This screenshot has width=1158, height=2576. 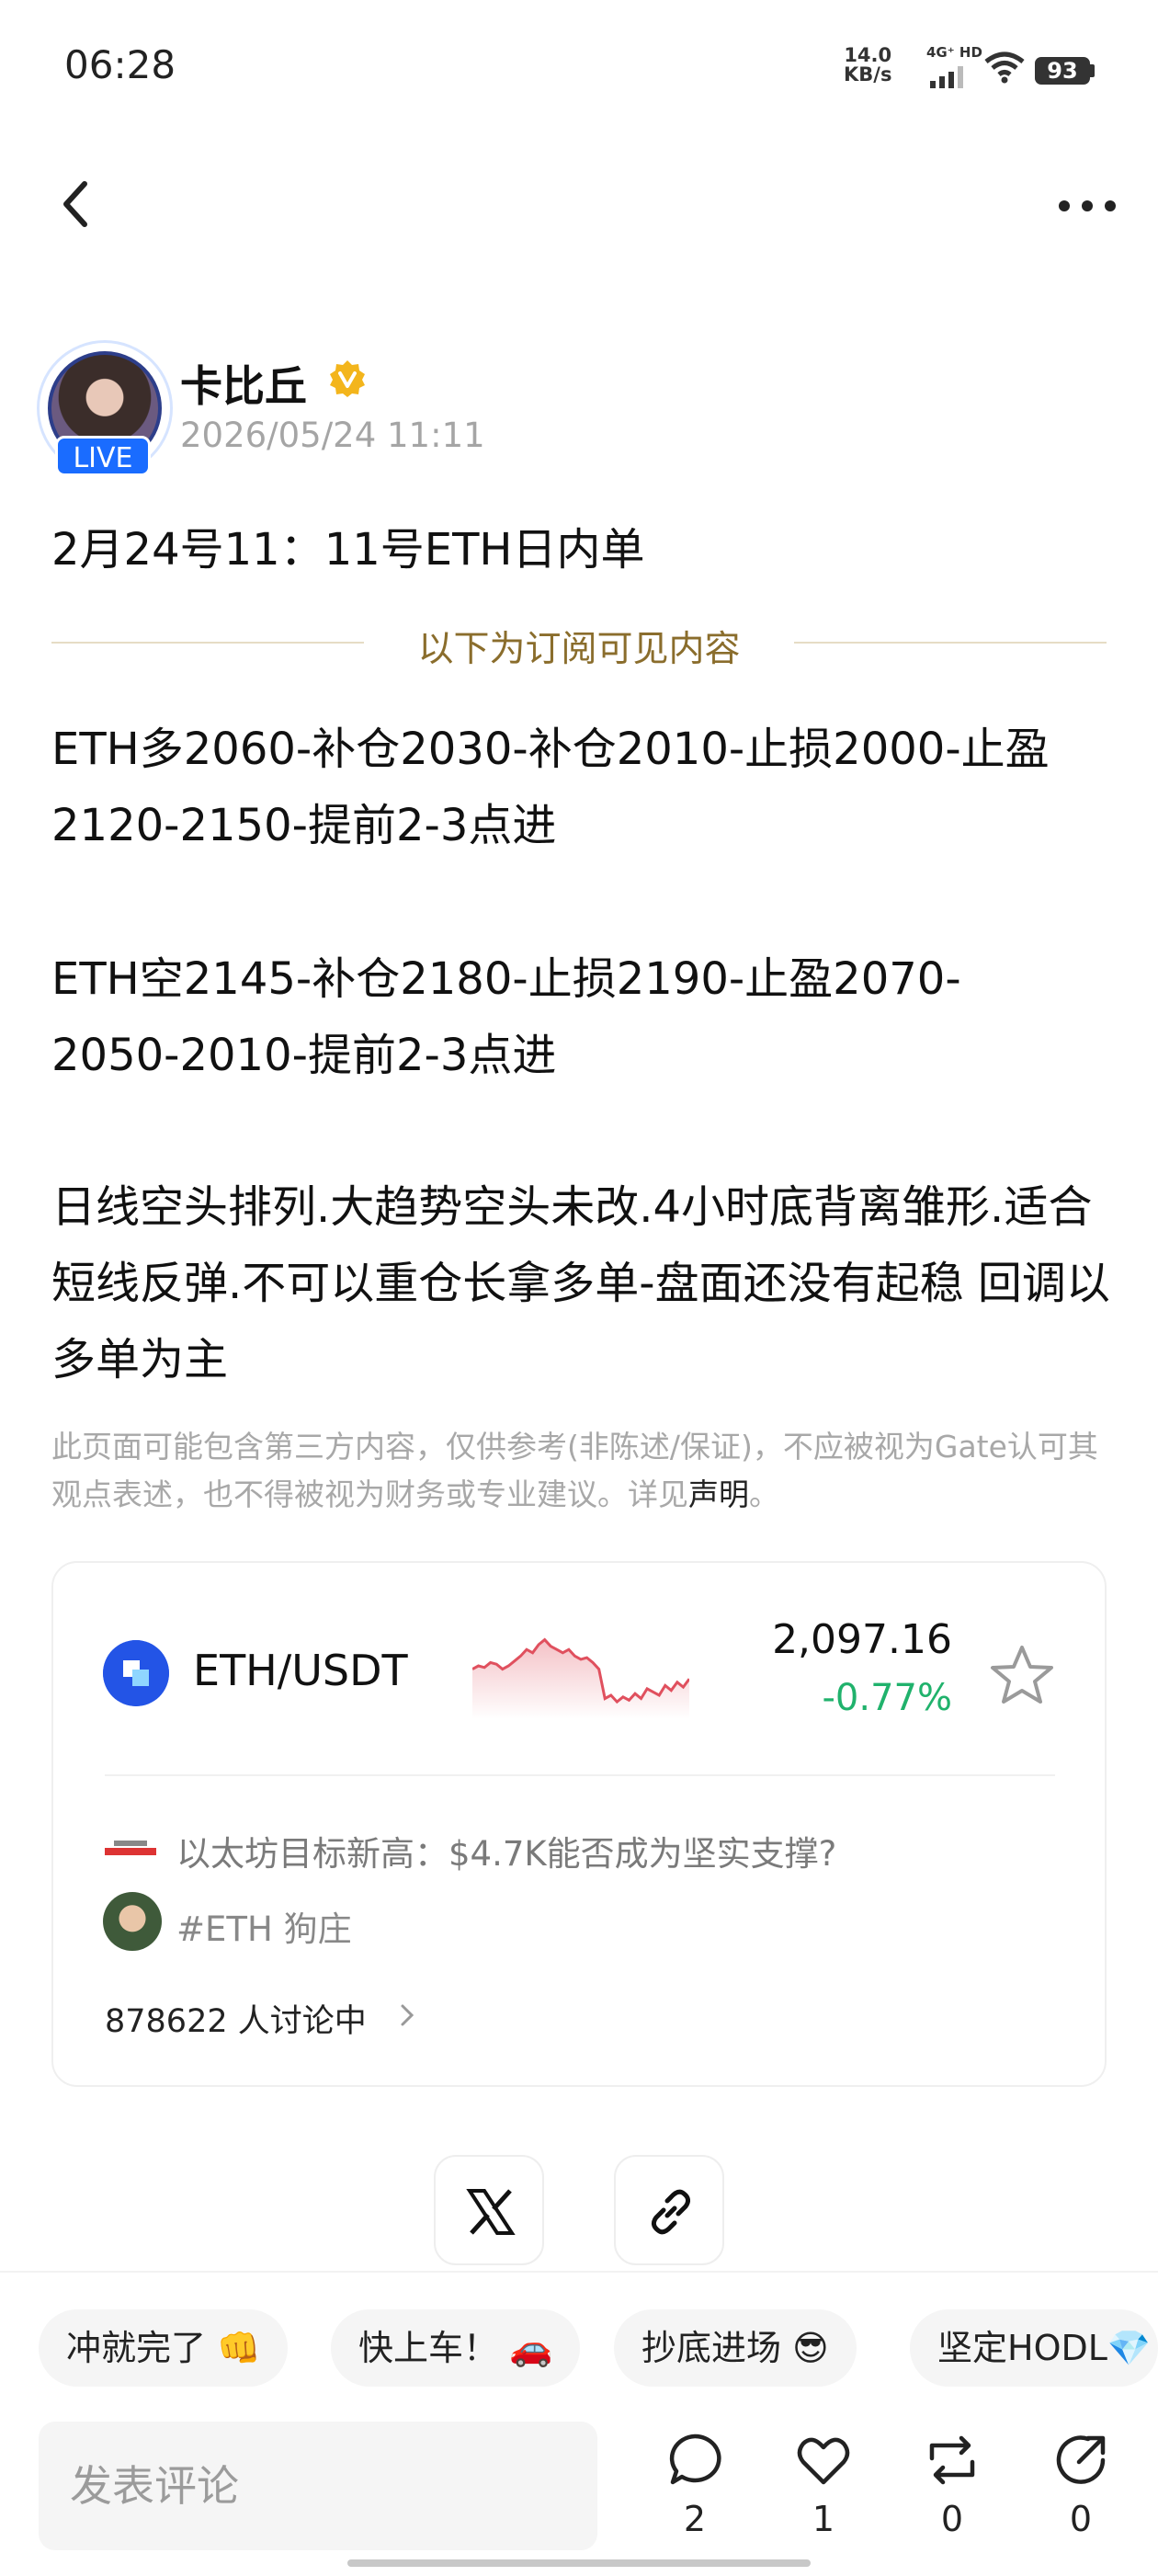 I want to click on divider-left, so click(x=207, y=643).